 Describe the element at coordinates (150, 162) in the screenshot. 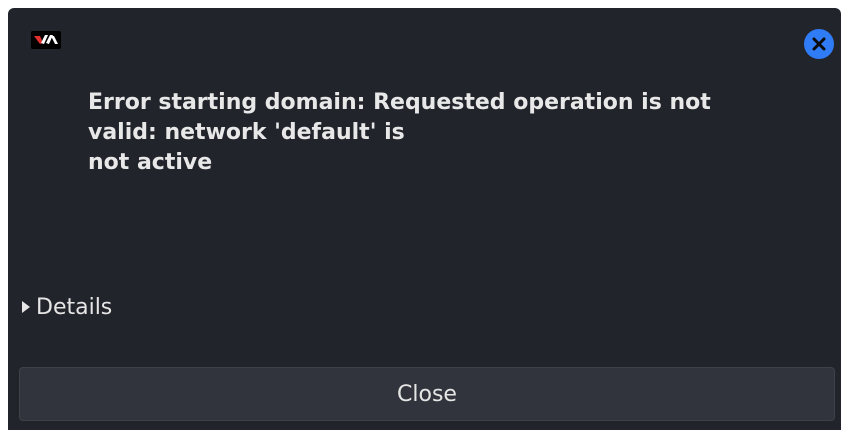

I see `error-message-line: not active` at that location.